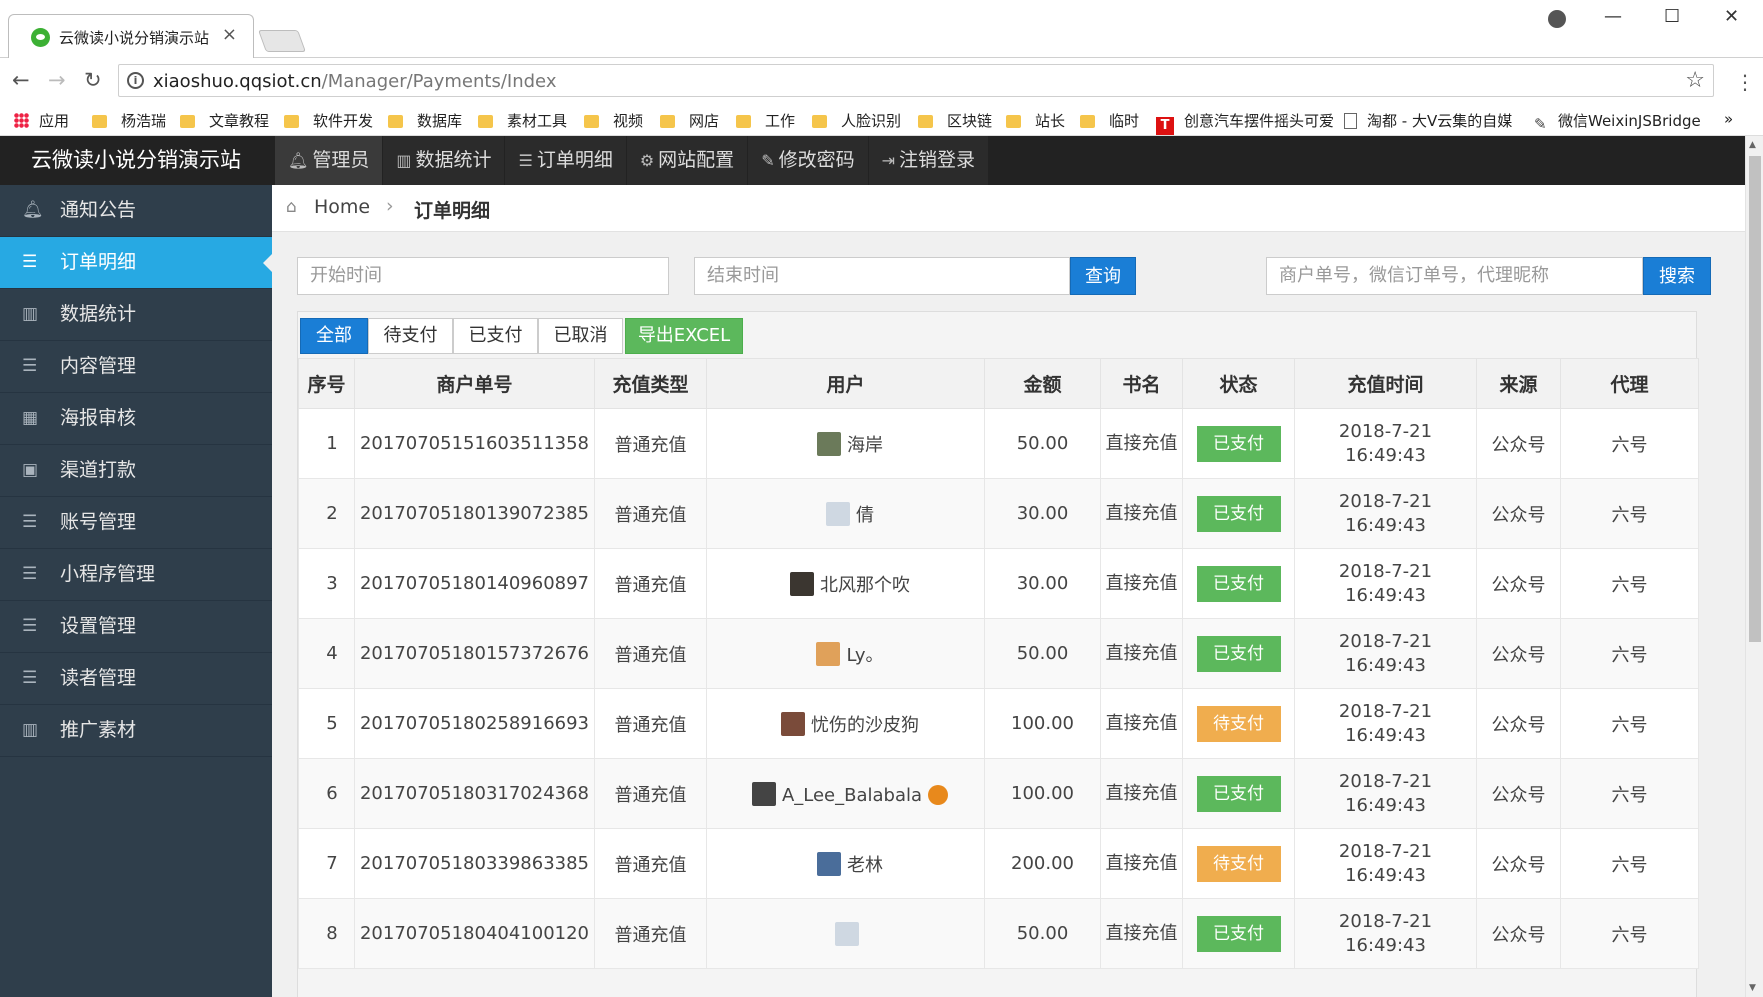 This screenshot has width=1763, height=997. I want to click on bookmark-item: 视频, so click(613, 120).